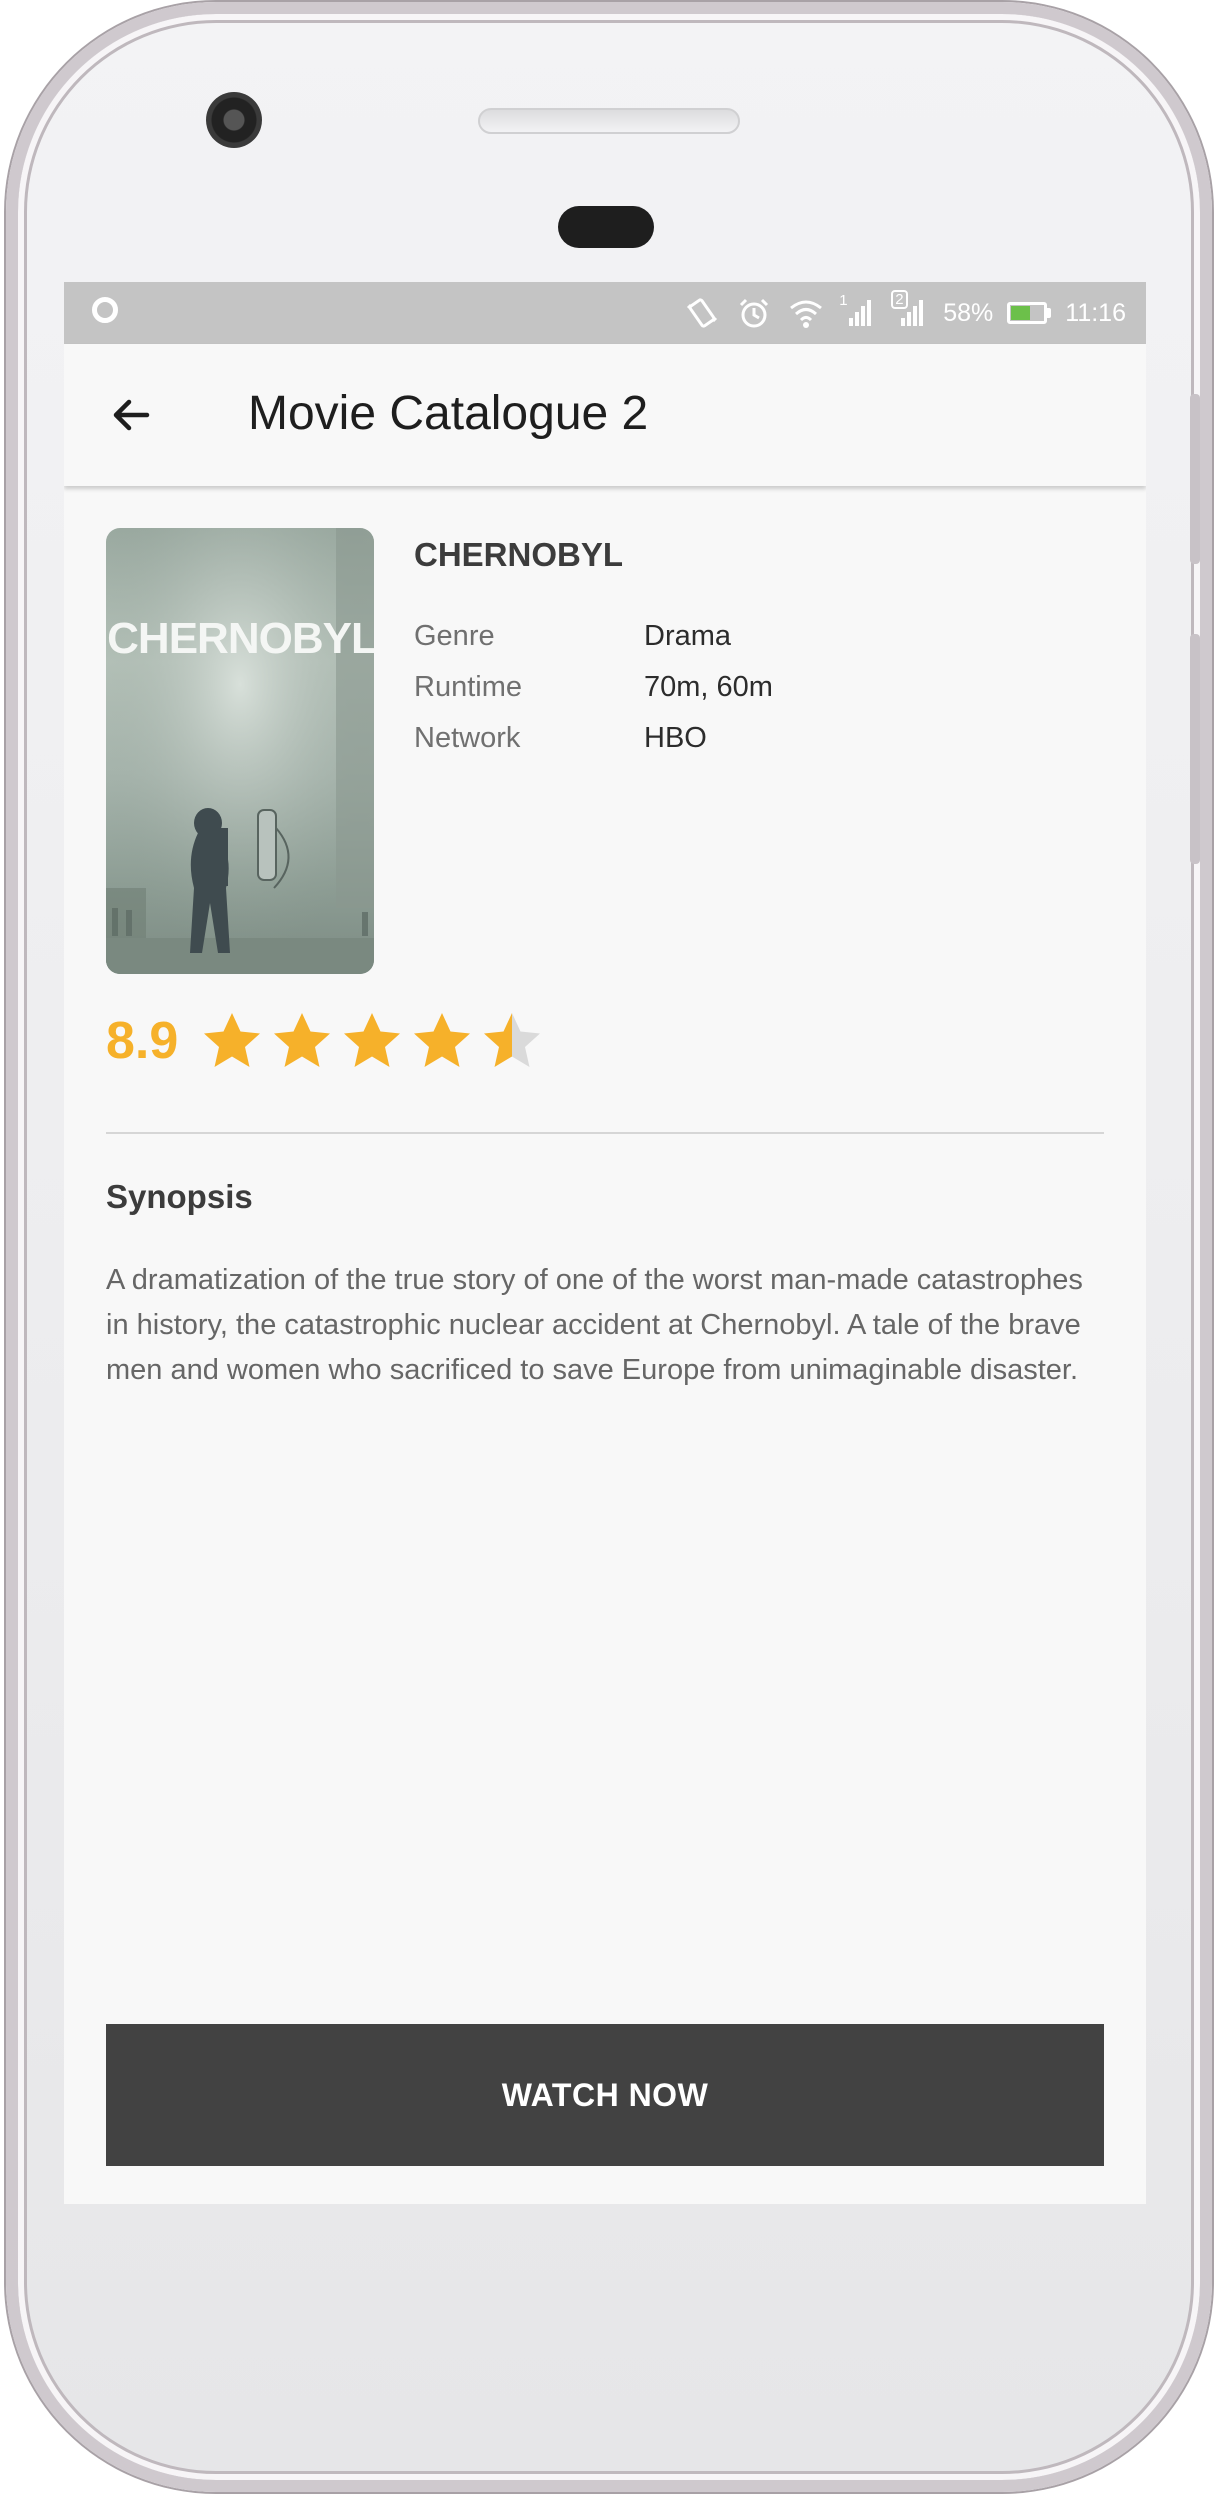 The image size is (1222, 2498). I want to click on battery-charging-icon, so click(1029, 313).